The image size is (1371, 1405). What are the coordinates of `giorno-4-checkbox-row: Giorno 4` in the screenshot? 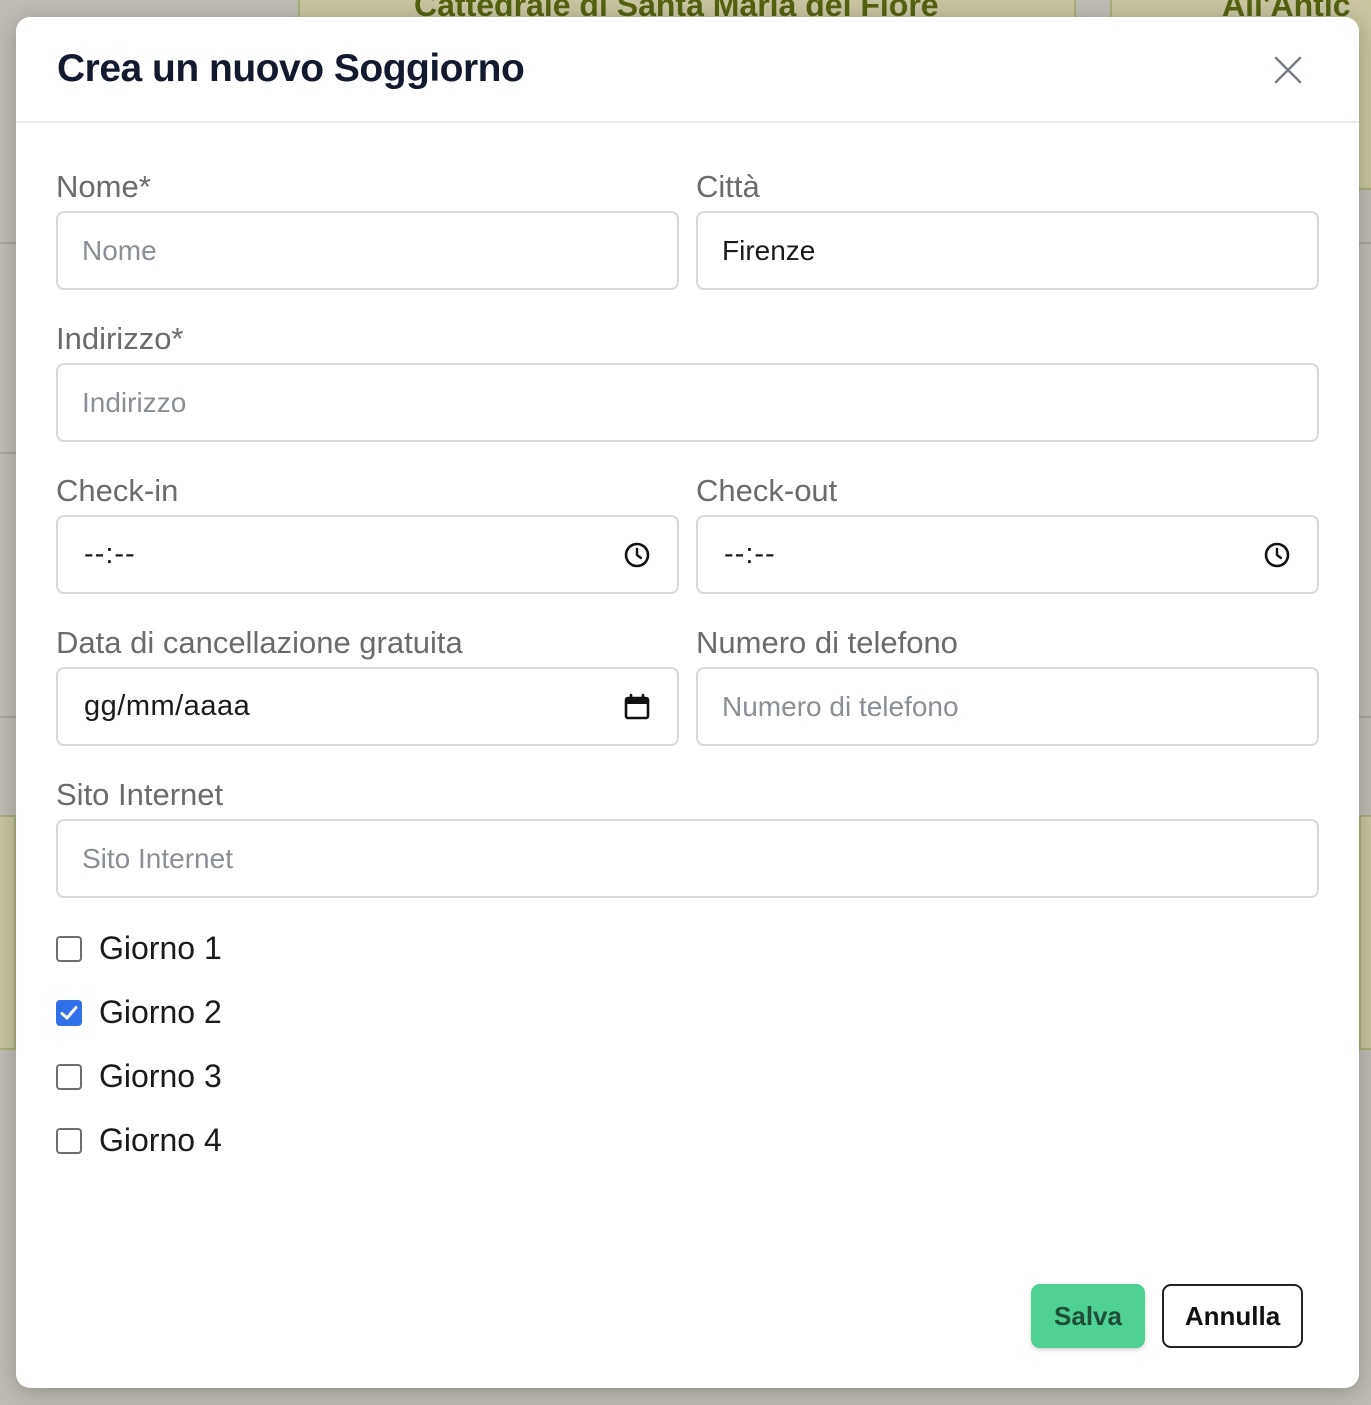 It's located at (139, 1140).